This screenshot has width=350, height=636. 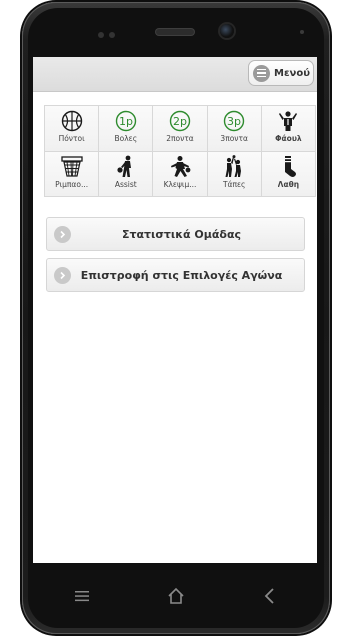 I want to click on action-label: Βολες, so click(x=126, y=138).